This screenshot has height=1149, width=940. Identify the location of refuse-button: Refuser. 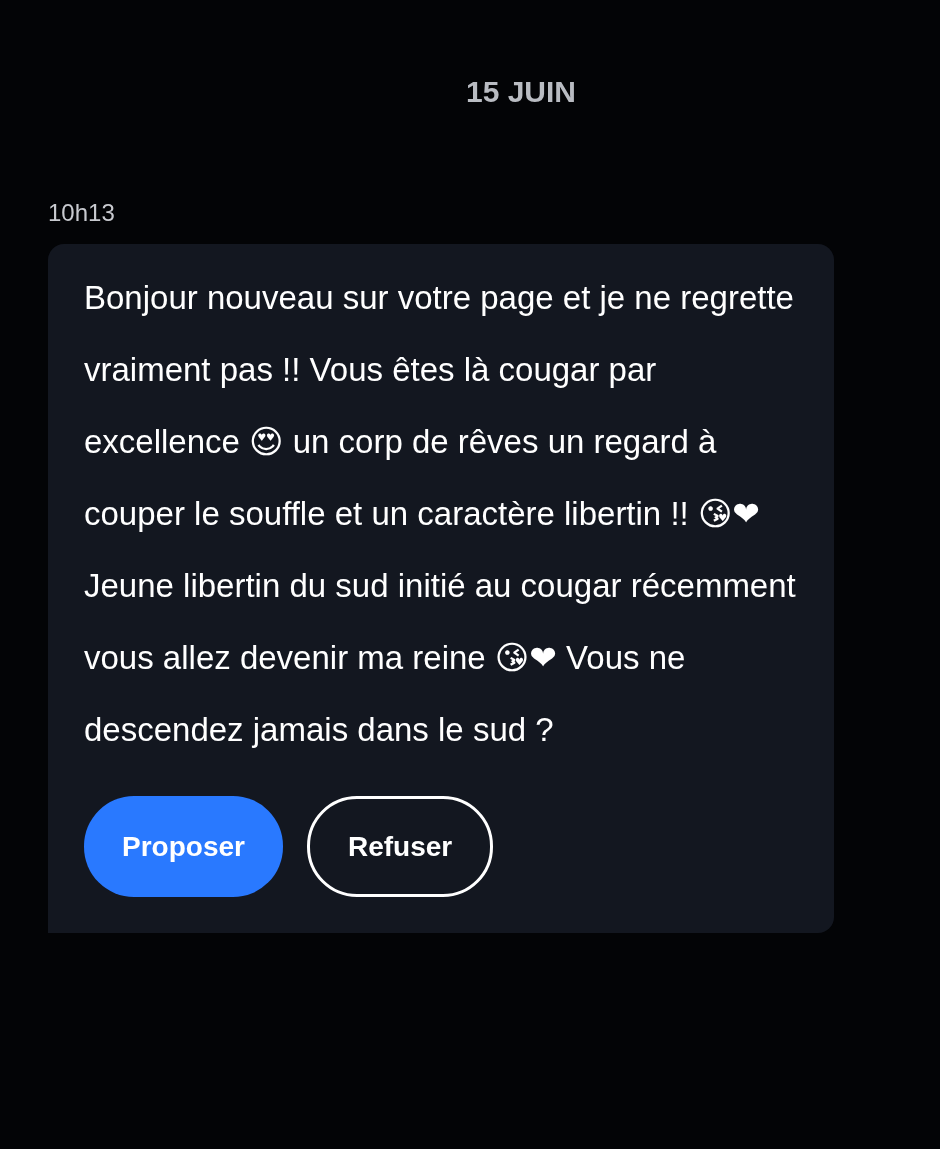
(400, 846).